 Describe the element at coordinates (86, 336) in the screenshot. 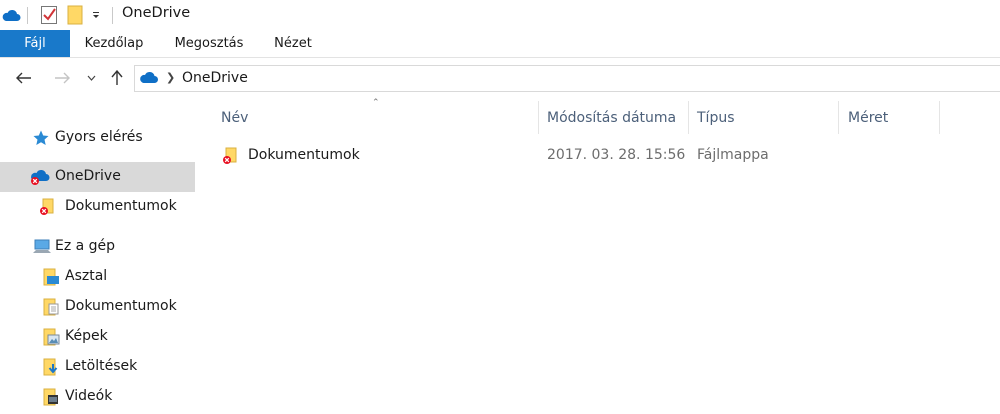

I see `nav-label: Képek` at that location.